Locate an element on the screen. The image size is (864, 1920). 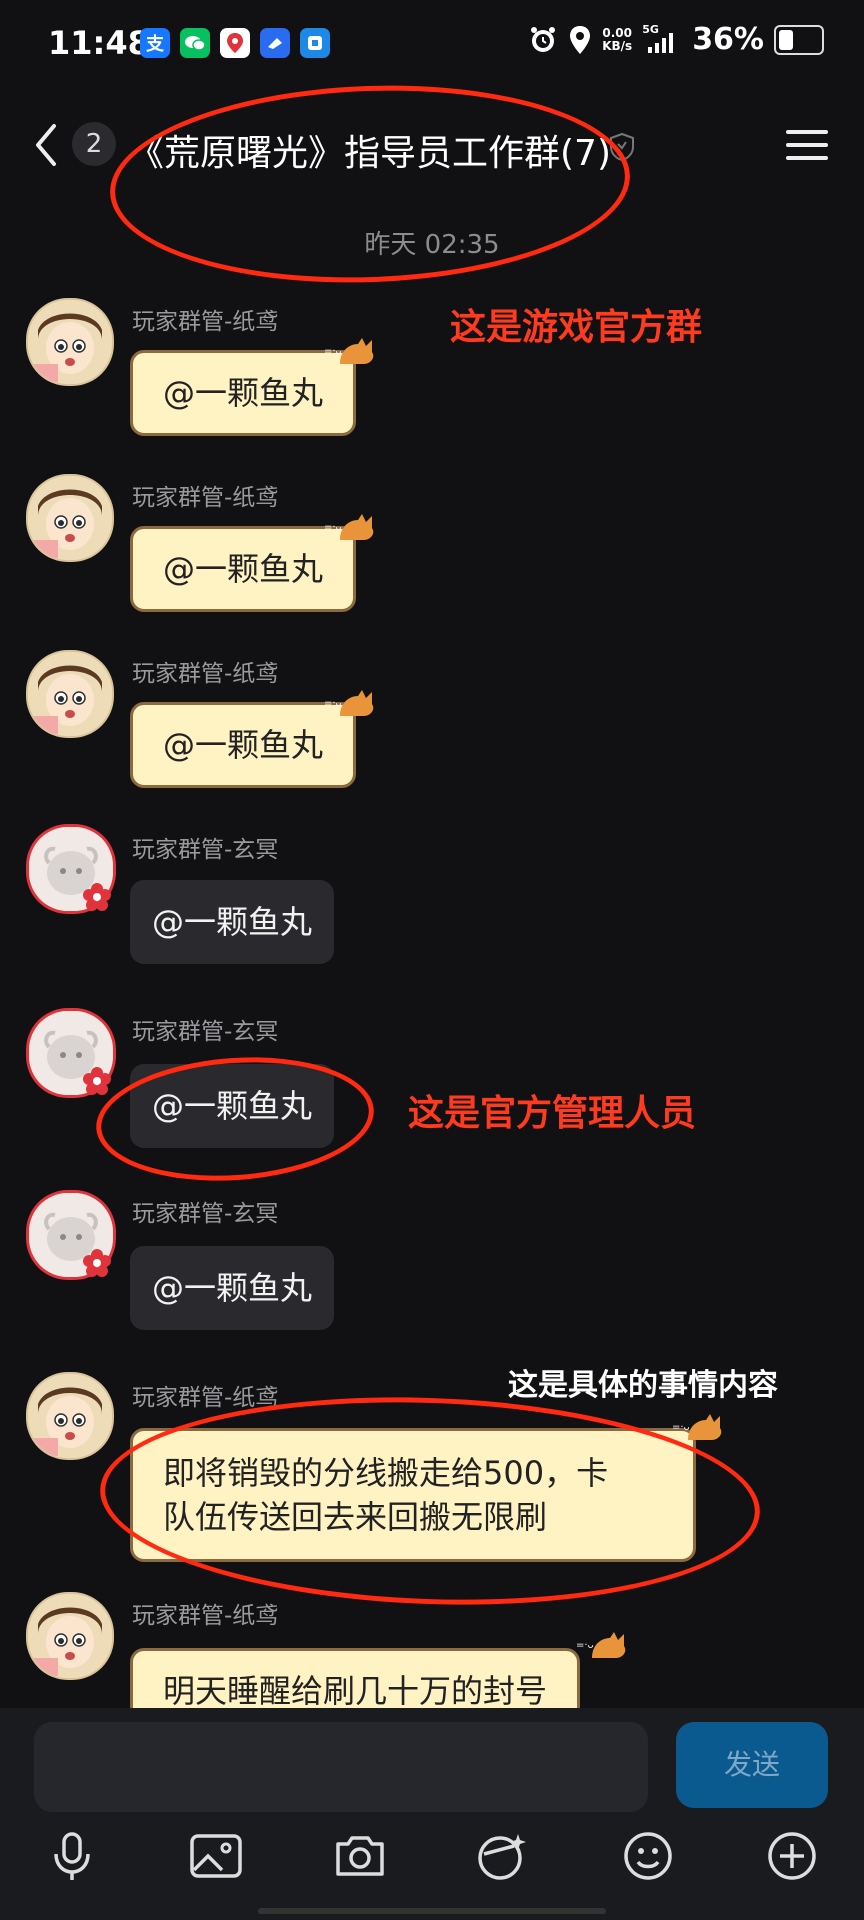
annotation-official-admin: 这是官方管理人员 is located at coordinates (552, 1113).